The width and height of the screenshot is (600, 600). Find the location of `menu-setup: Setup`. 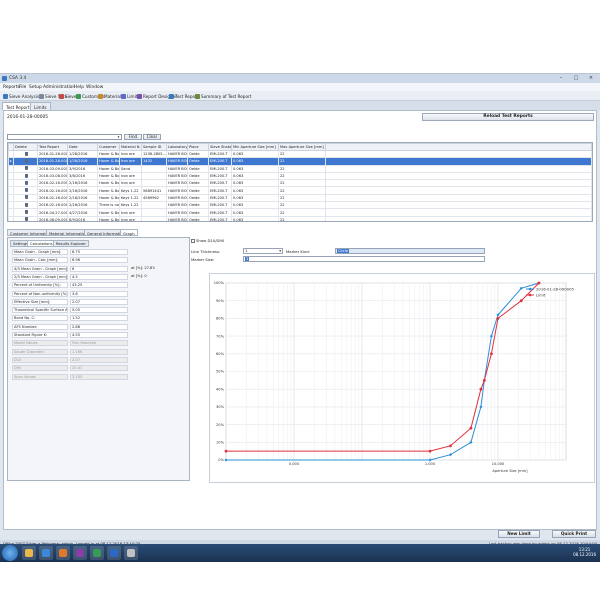

menu-setup: Setup is located at coordinates (35, 87).